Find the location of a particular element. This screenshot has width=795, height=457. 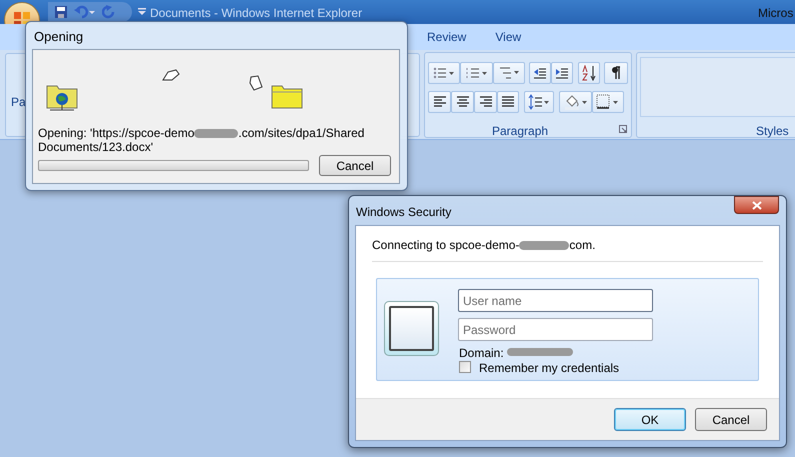

multilevel-list-button is located at coordinates (509, 73).